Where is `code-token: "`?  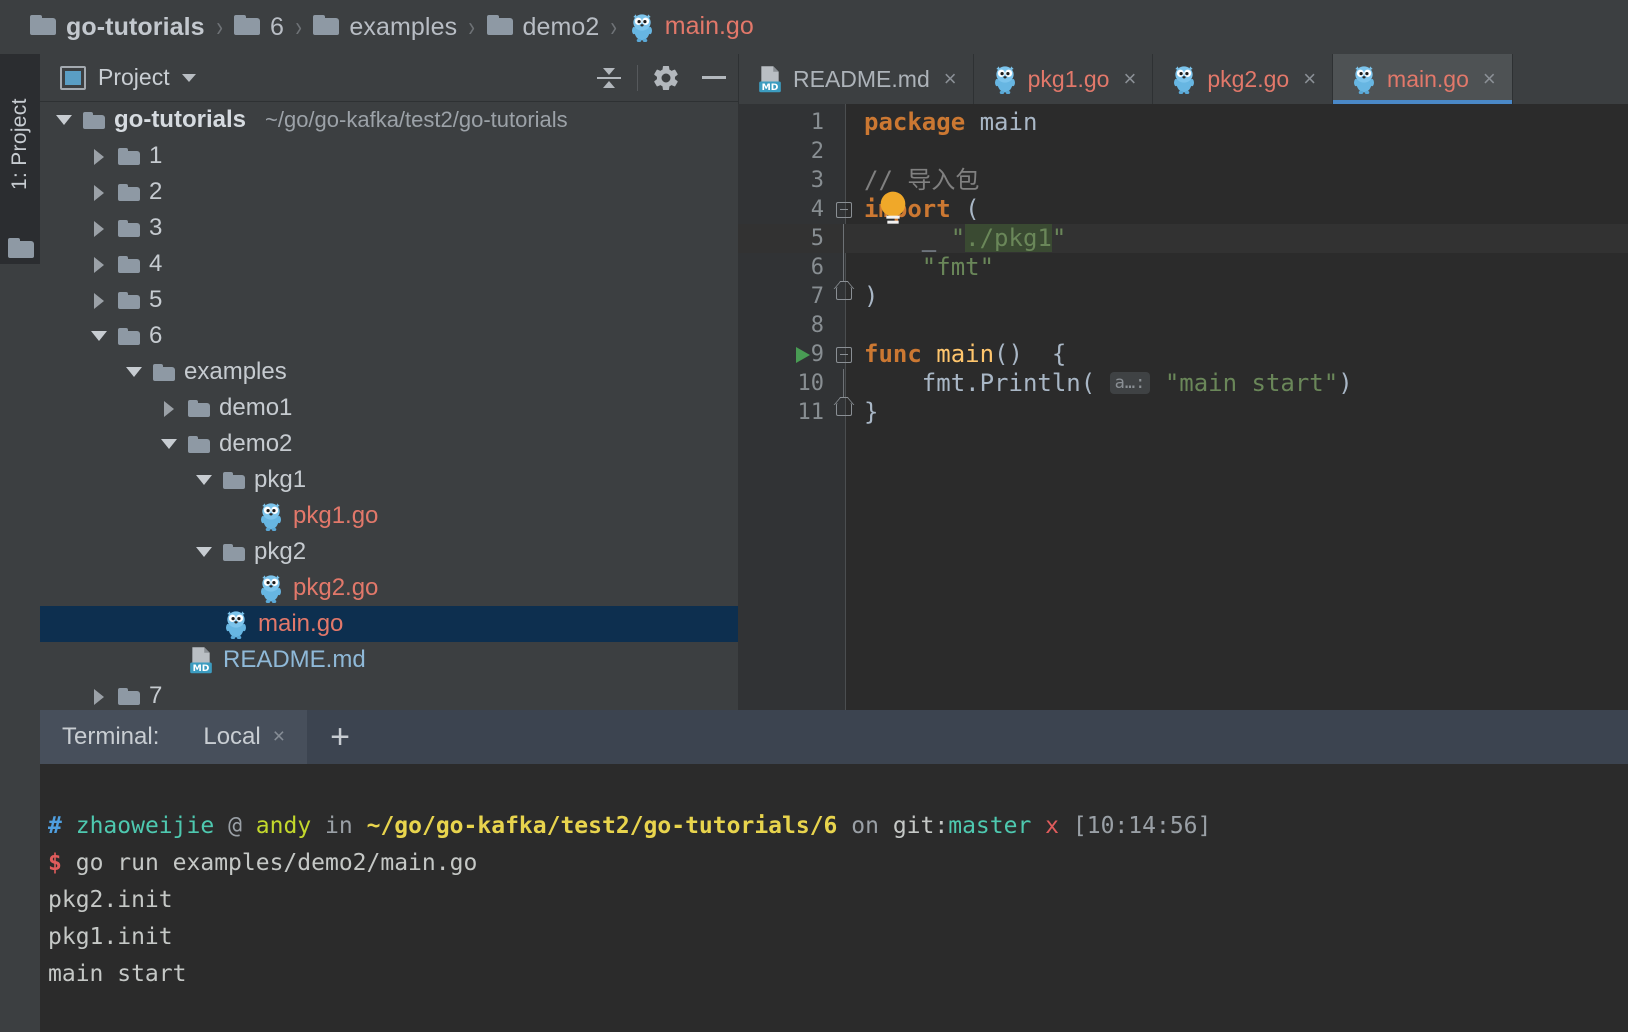 code-token: " is located at coordinates (1059, 238).